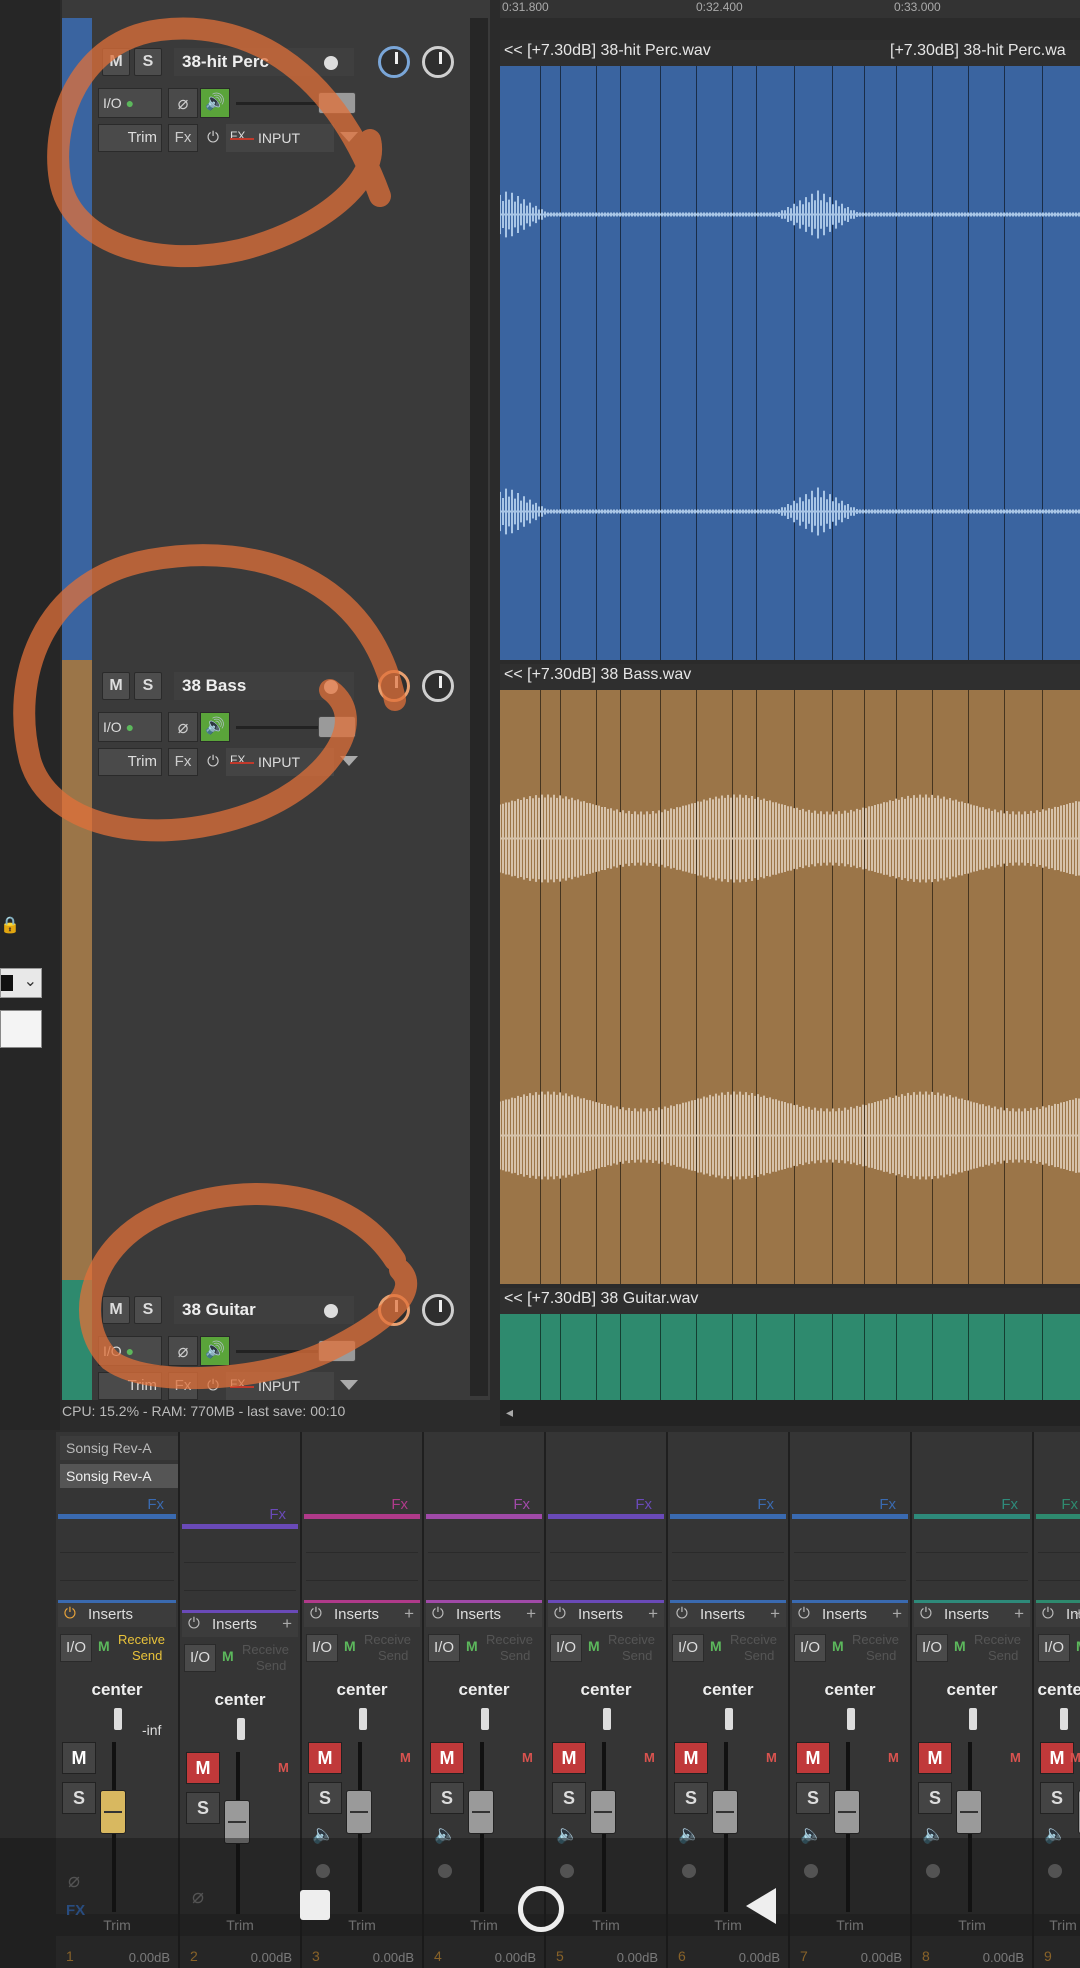 The width and height of the screenshot is (1080, 1968). Describe the element at coordinates (183, 727) in the screenshot. I see `phase-icon: ⌀` at that location.